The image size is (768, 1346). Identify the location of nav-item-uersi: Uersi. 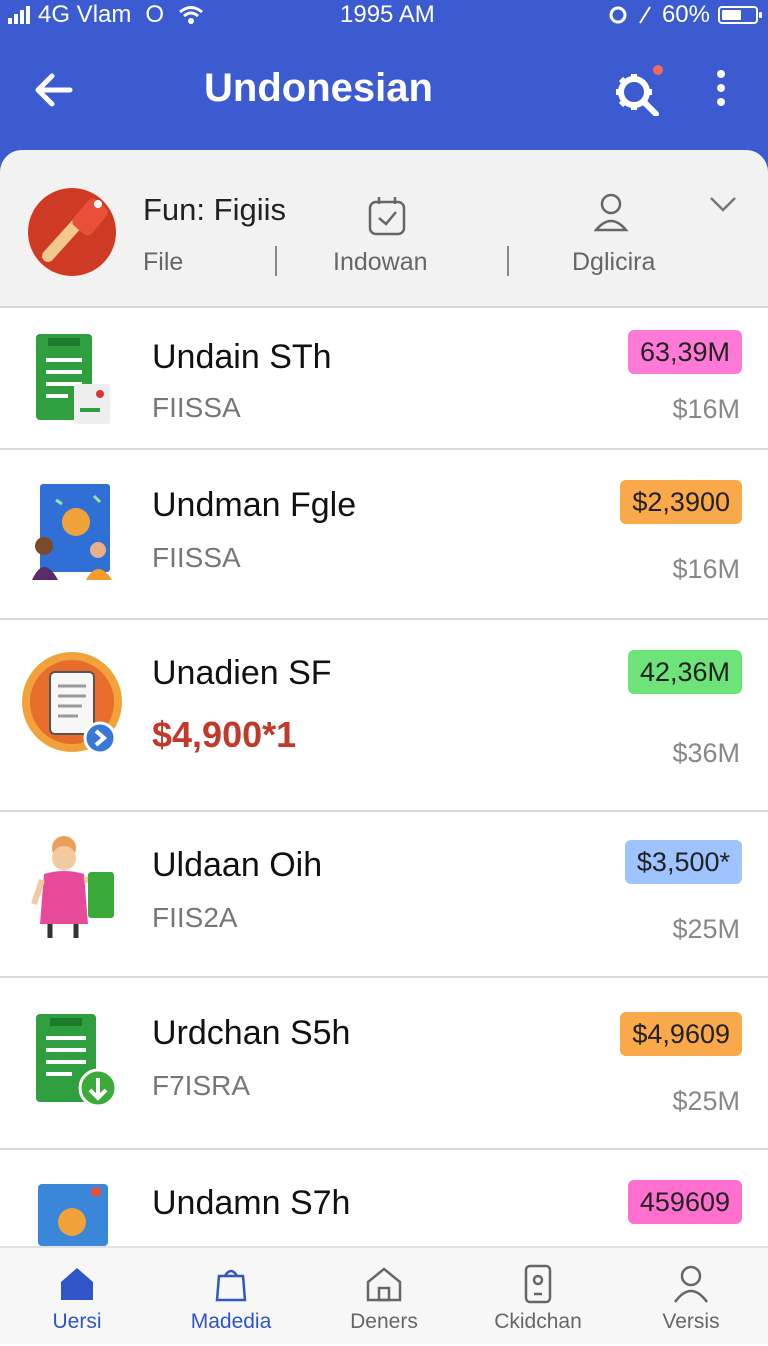
(77, 1297).